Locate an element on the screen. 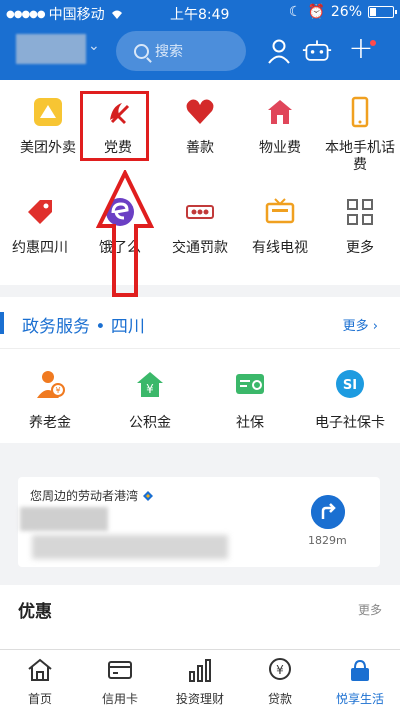 Image resolution: width=400 pixels, height=710 pixels. robot-icon is located at coordinates (317, 51).